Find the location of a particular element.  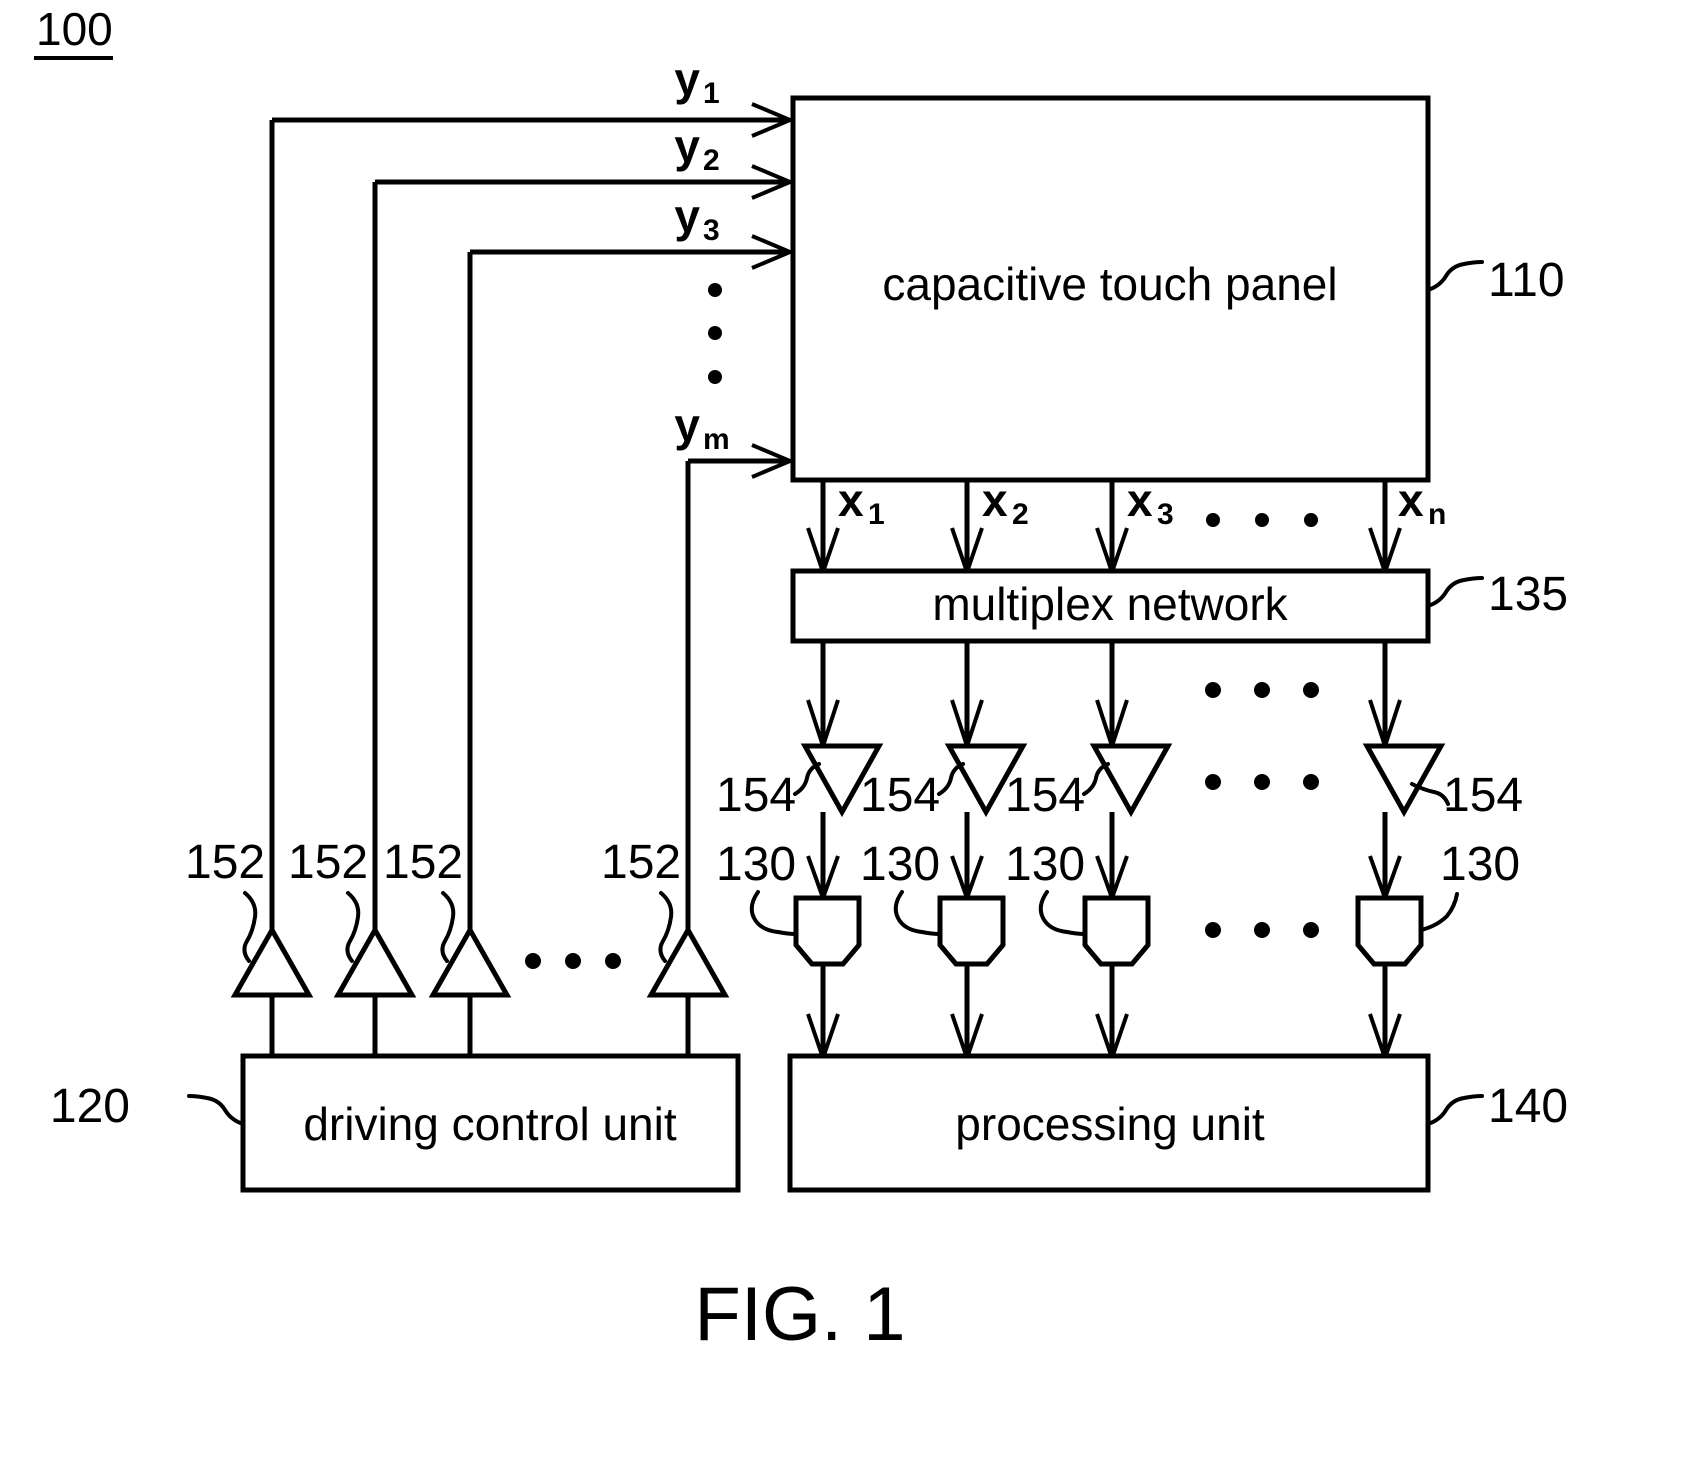

sense-amp-3-ref-group: 154 is located at coordinates (1057, 792).